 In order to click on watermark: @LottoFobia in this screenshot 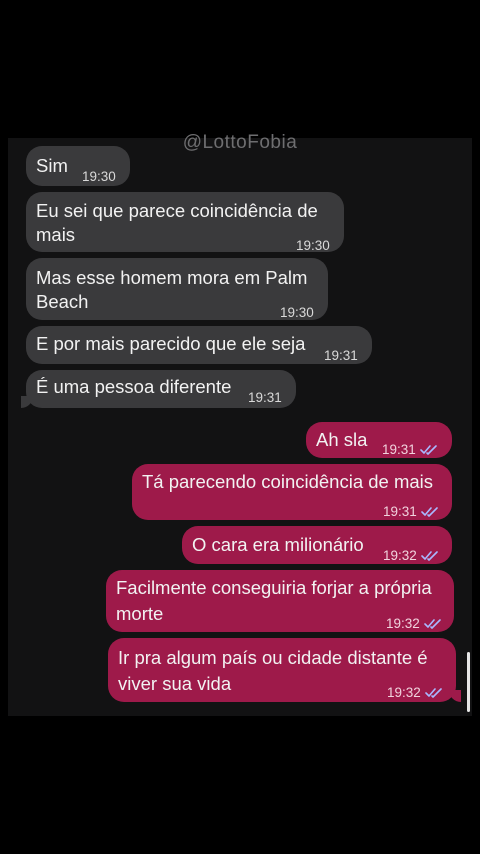, I will do `click(240, 142)`.